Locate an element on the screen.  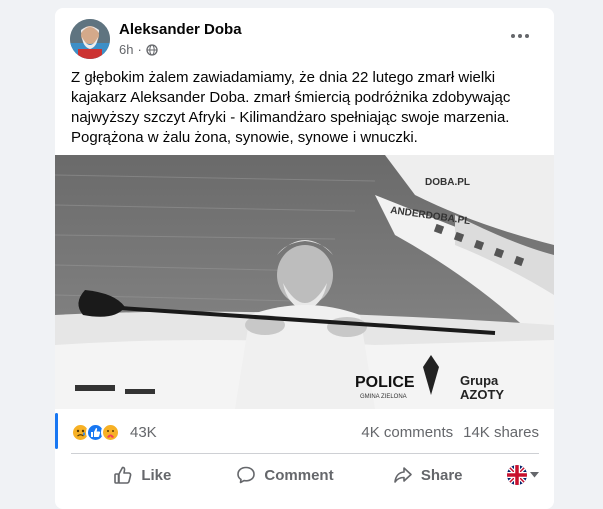
like-label: Like is located at coordinates (156, 475).